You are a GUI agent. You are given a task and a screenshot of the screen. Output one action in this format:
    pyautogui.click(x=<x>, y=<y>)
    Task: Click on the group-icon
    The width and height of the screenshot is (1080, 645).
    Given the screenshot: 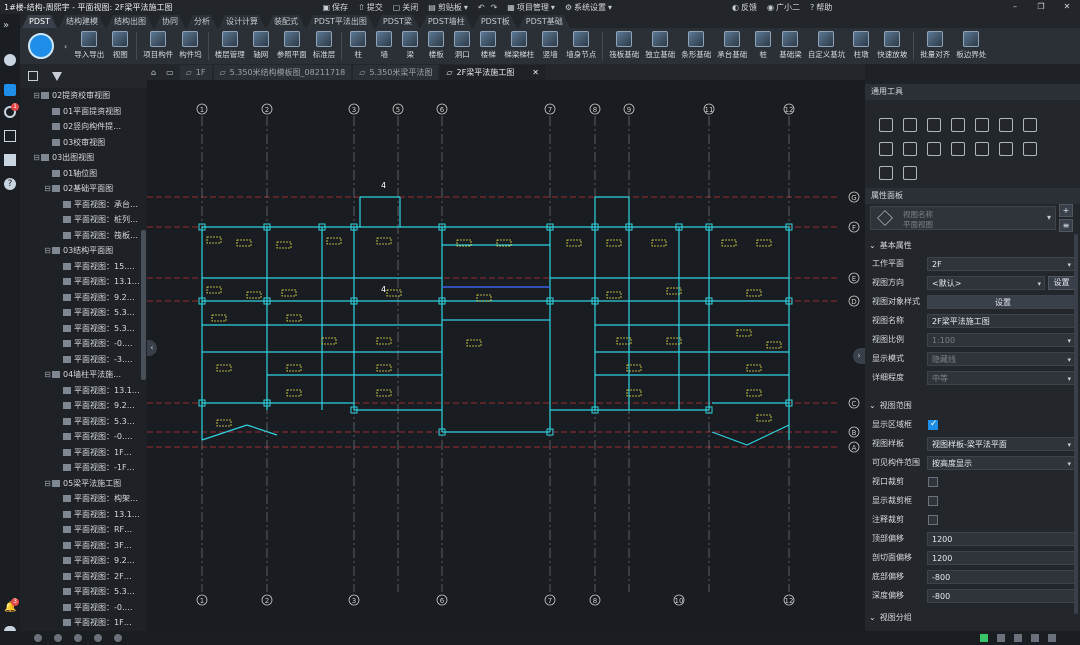 What is the action you would take?
    pyautogui.click(x=982, y=149)
    